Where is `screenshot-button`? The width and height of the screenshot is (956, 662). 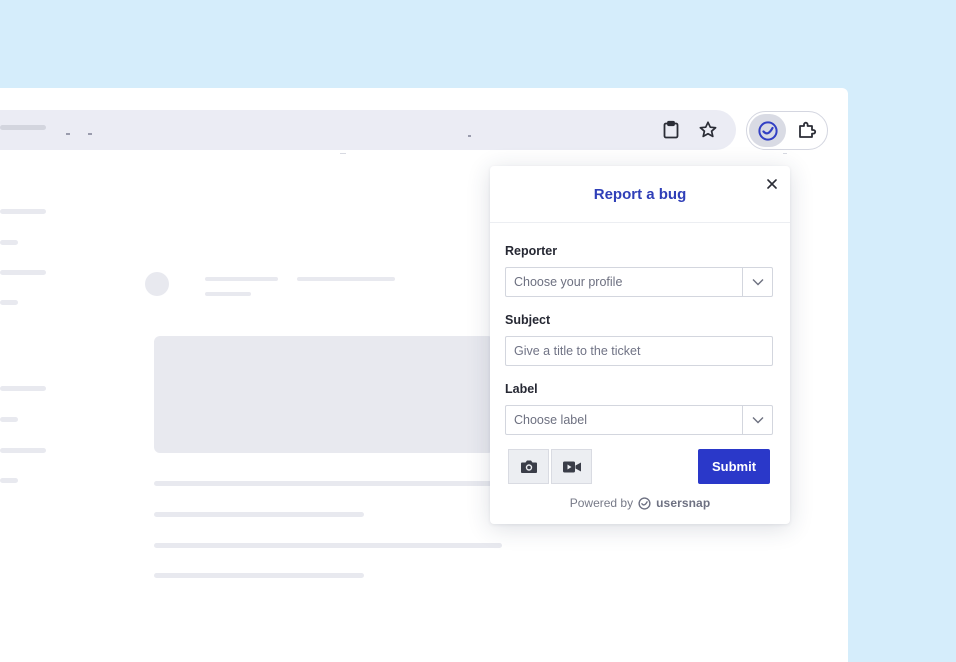
screenshot-button is located at coordinates (528, 466).